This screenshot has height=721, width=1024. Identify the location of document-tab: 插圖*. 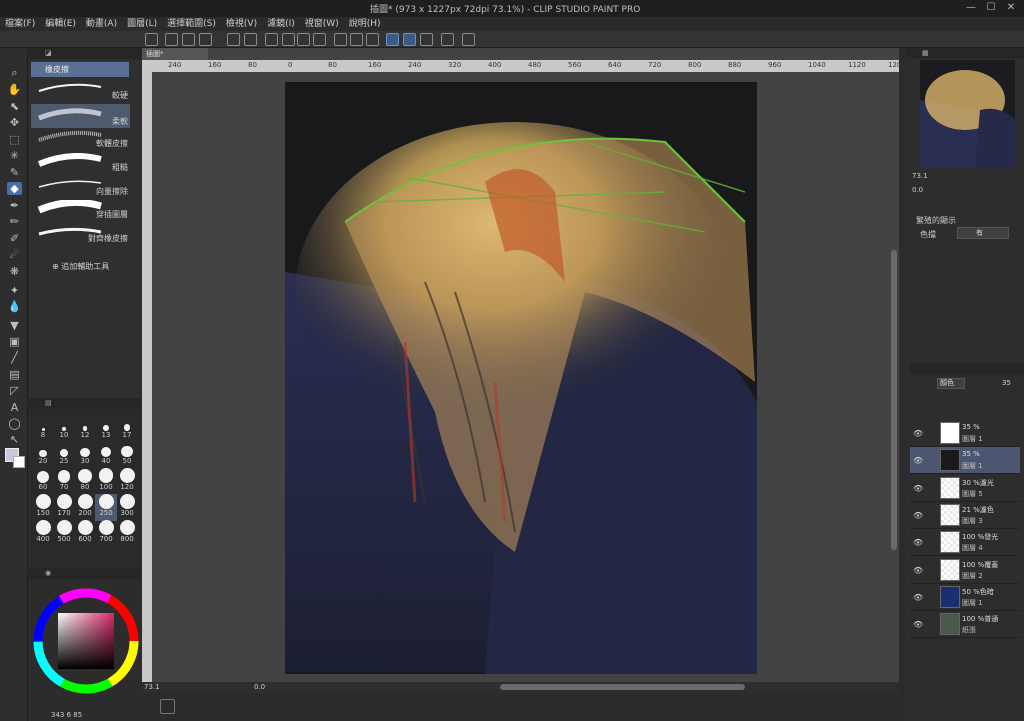
(175, 54).